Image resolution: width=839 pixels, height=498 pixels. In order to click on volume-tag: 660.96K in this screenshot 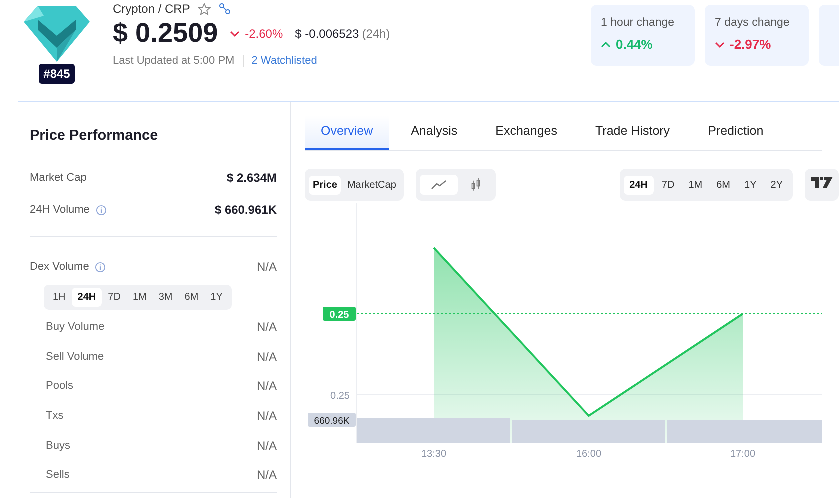, I will do `click(332, 420)`.